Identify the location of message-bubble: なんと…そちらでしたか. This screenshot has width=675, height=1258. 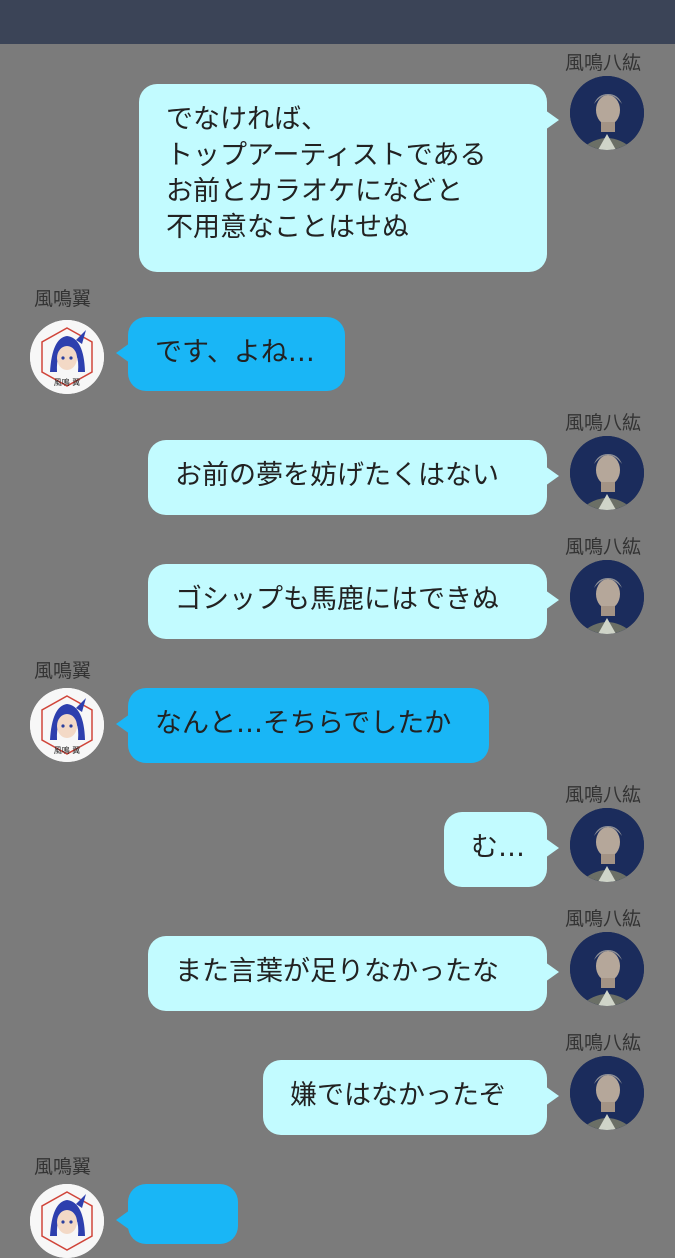
(302, 725).